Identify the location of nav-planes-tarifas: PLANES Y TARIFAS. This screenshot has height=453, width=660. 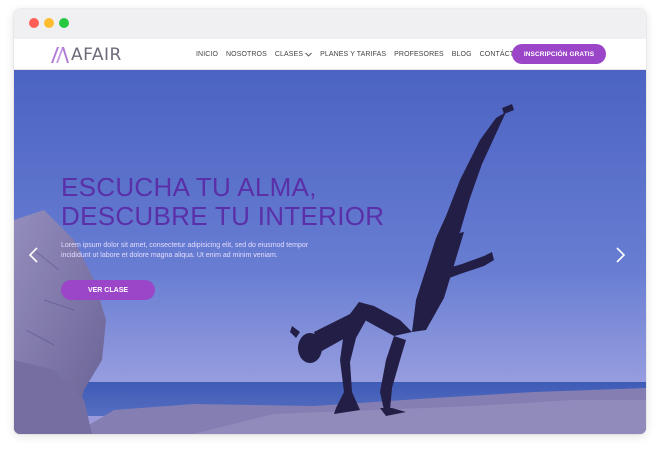
(353, 54).